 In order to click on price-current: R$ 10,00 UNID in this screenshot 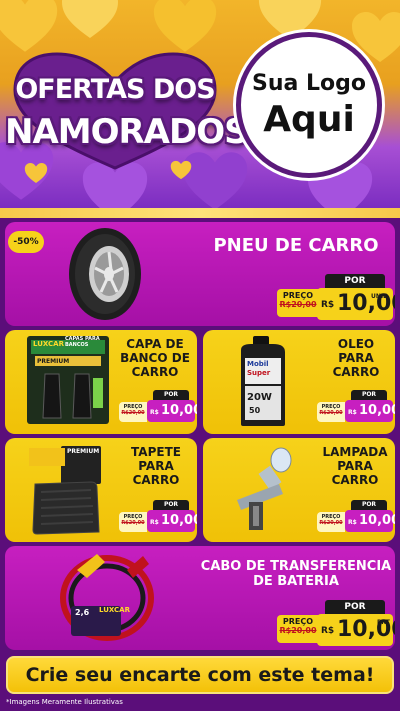, I will do `click(356, 304)`.